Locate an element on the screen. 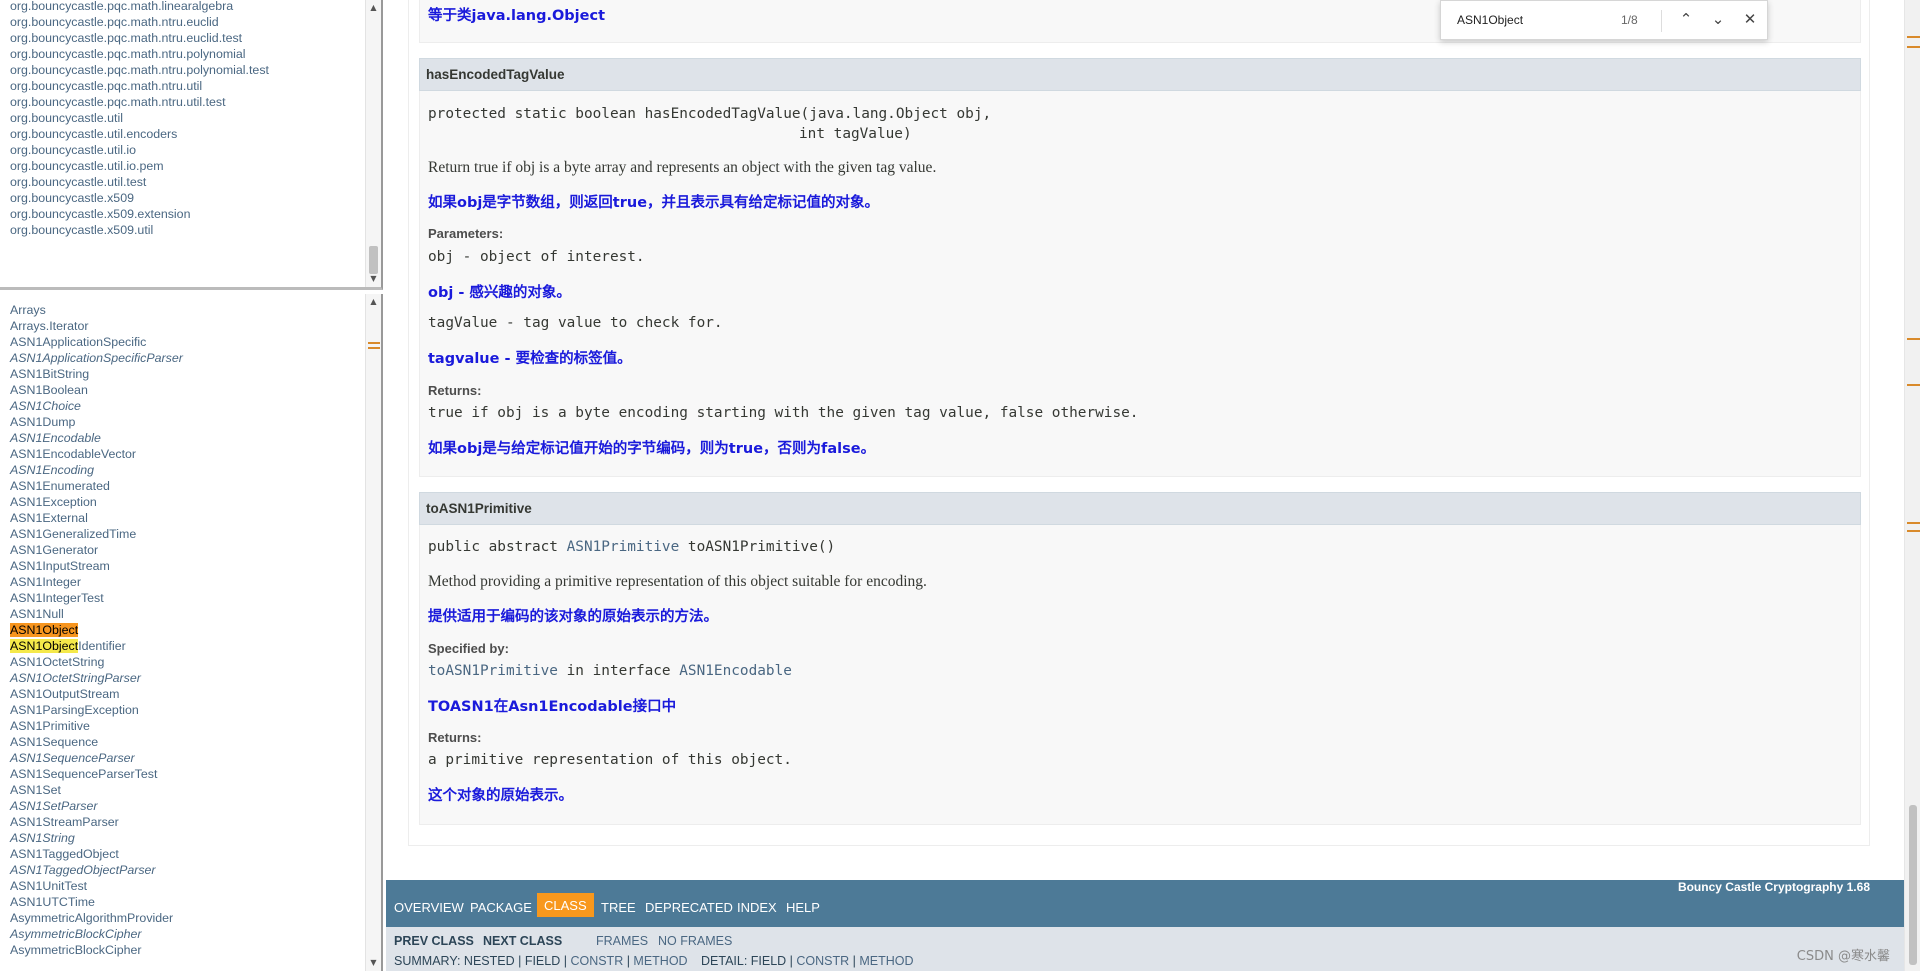 This screenshot has width=1920, height=971. detail-method-link: METHOD is located at coordinates (886, 961).